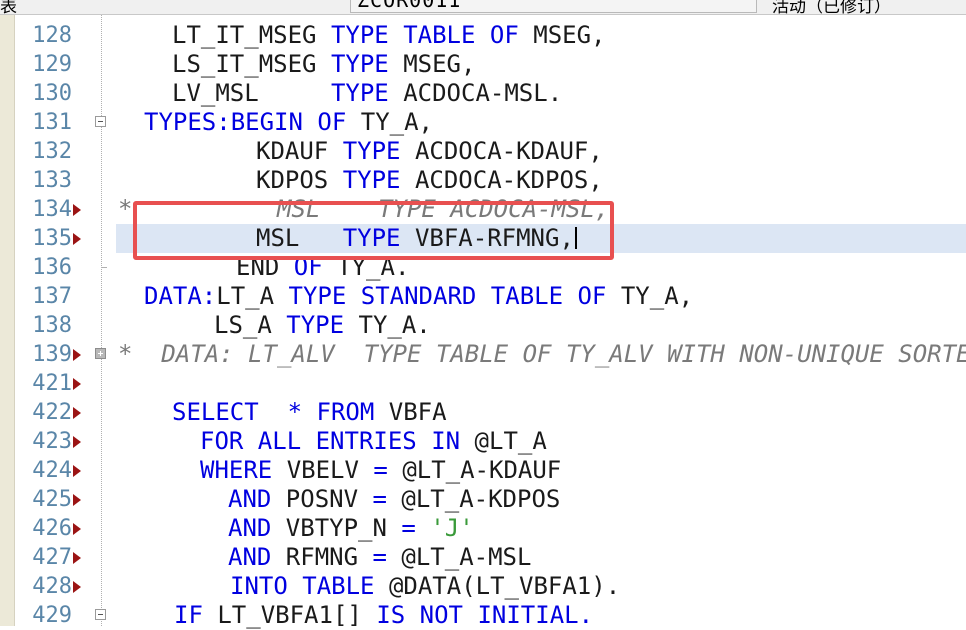 This screenshot has width=966, height=630. Describe the element at coordinates (483, 528) in the screenshot. I see `code-line: 426 AND VBTYP_N = 'J'` at that location.